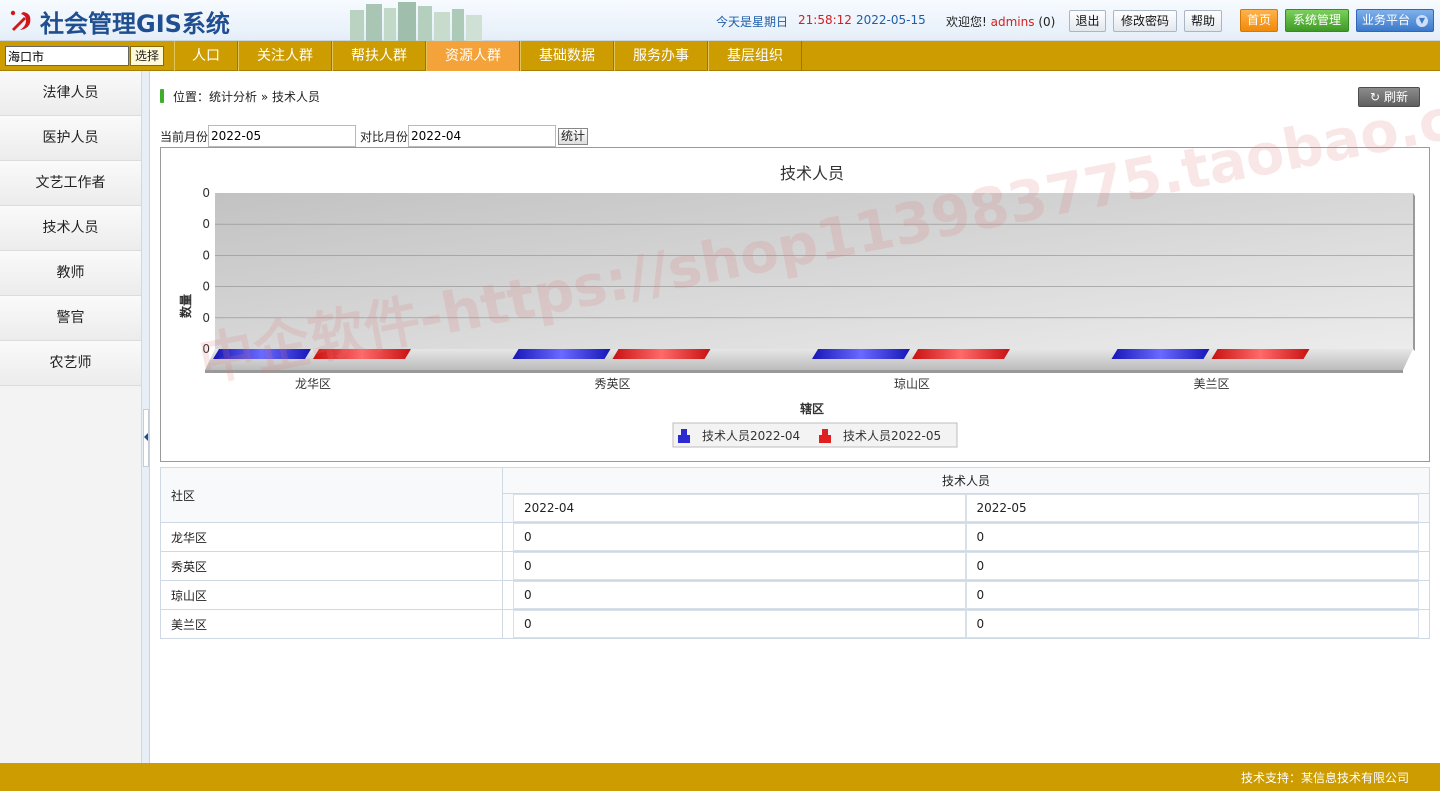 The height and width of the screenshot is (791, 1440). What do you see at coordinates (567, 56) in the screenshot?
I see `nav-tab-basic-data: 基础数据` at bounding box center [567, 56].